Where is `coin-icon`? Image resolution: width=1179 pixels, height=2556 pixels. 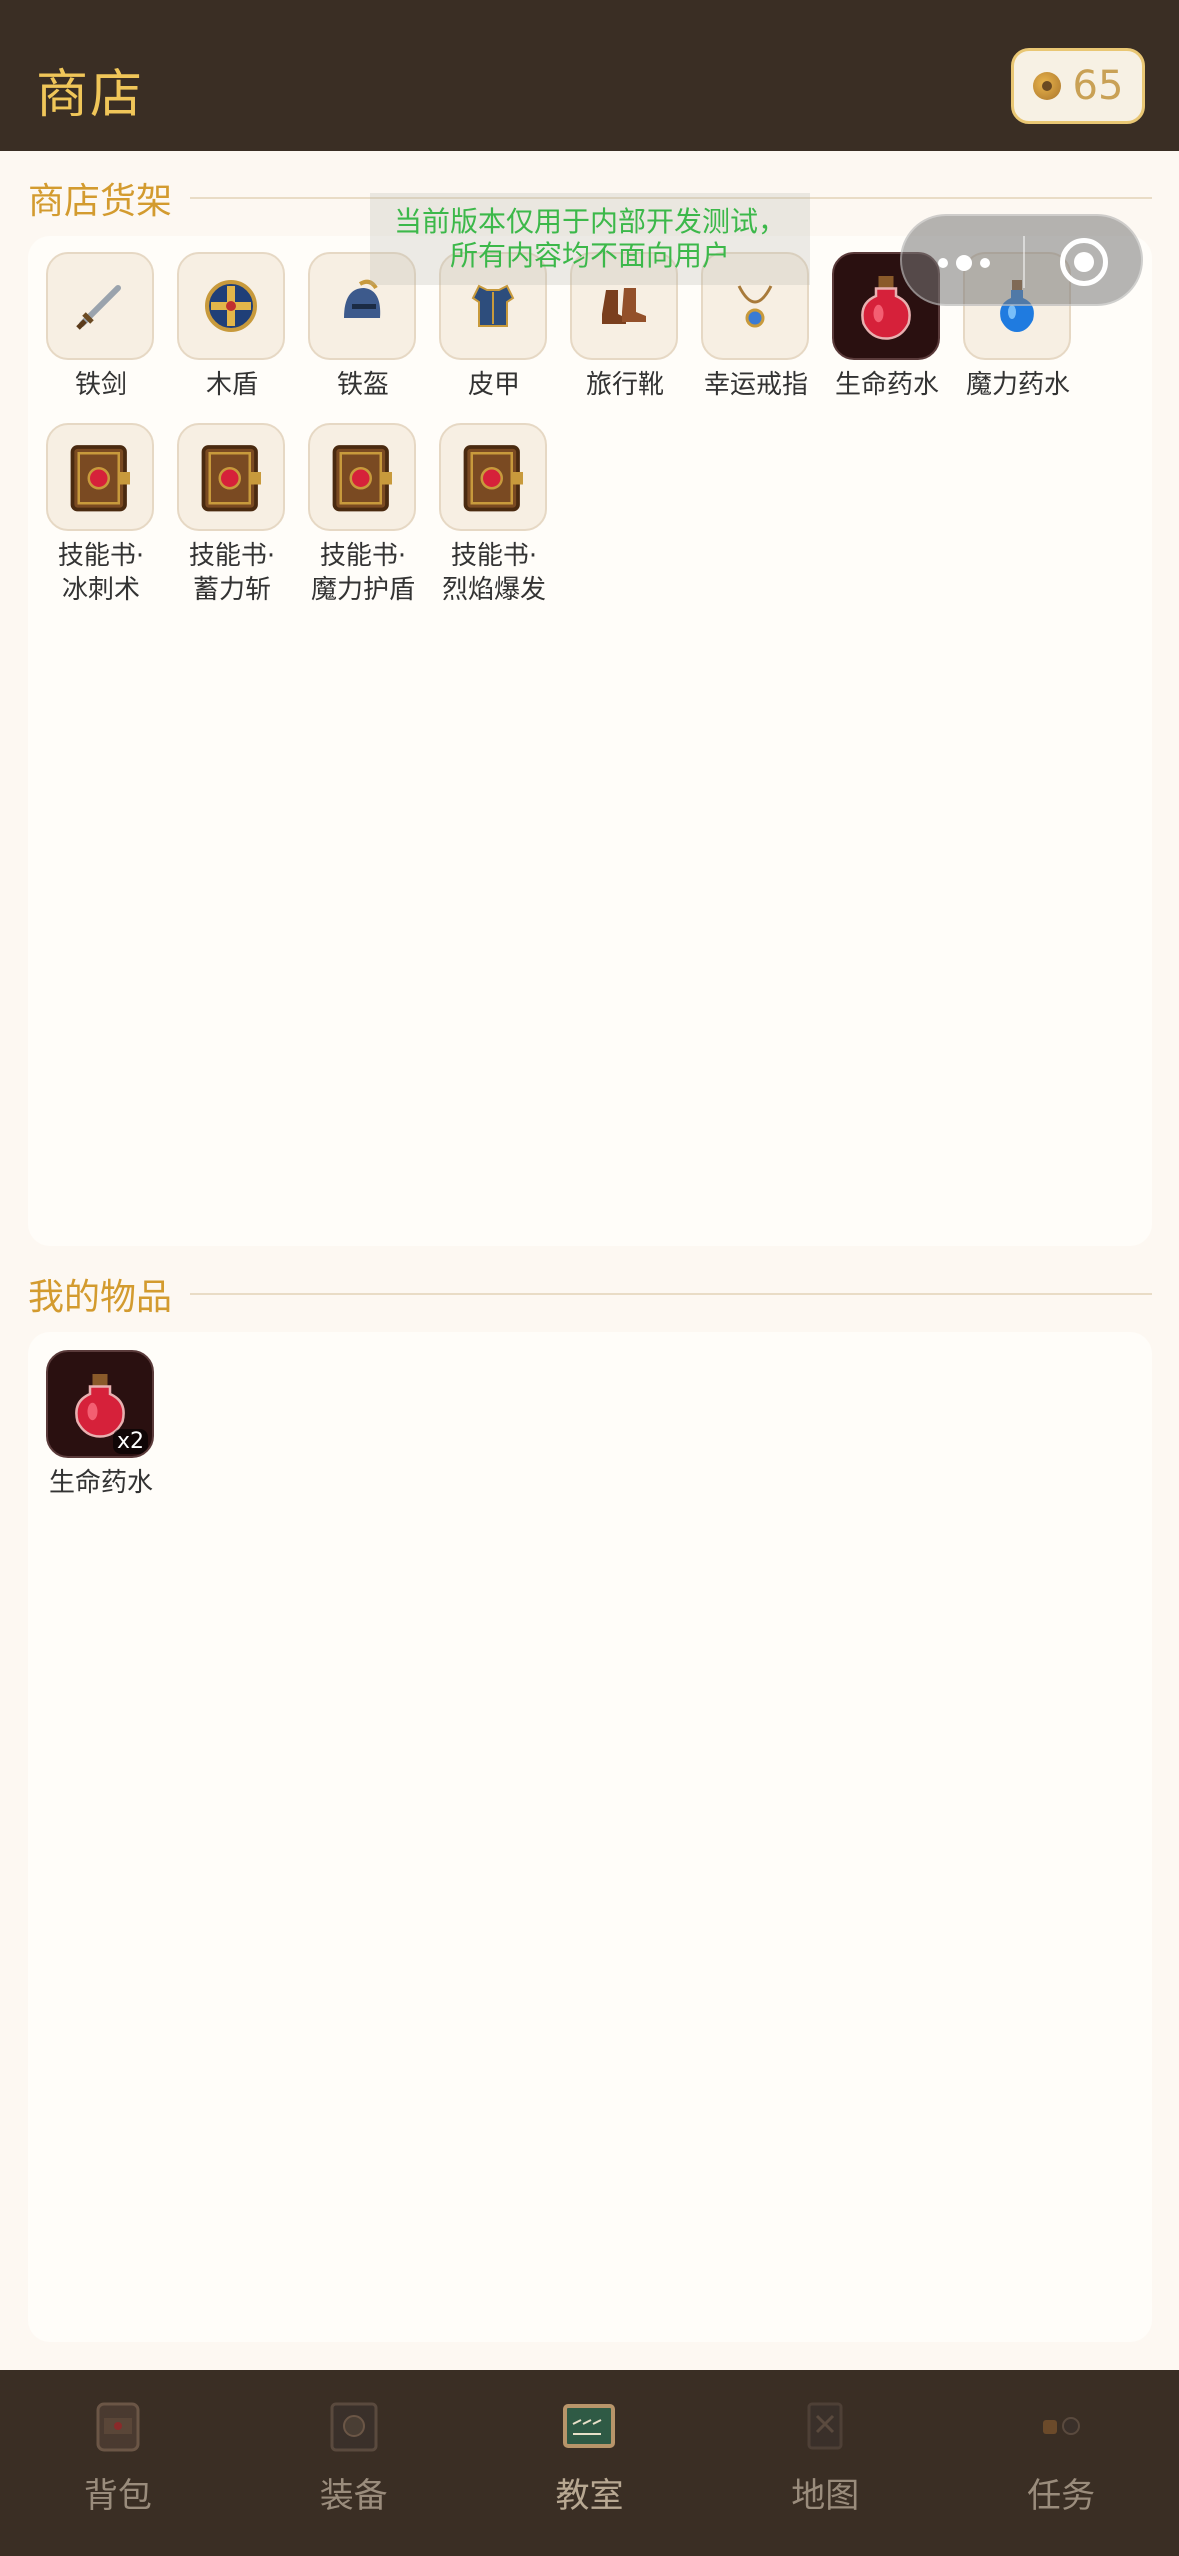
coin-icon is located at coordinates (1046, 86).